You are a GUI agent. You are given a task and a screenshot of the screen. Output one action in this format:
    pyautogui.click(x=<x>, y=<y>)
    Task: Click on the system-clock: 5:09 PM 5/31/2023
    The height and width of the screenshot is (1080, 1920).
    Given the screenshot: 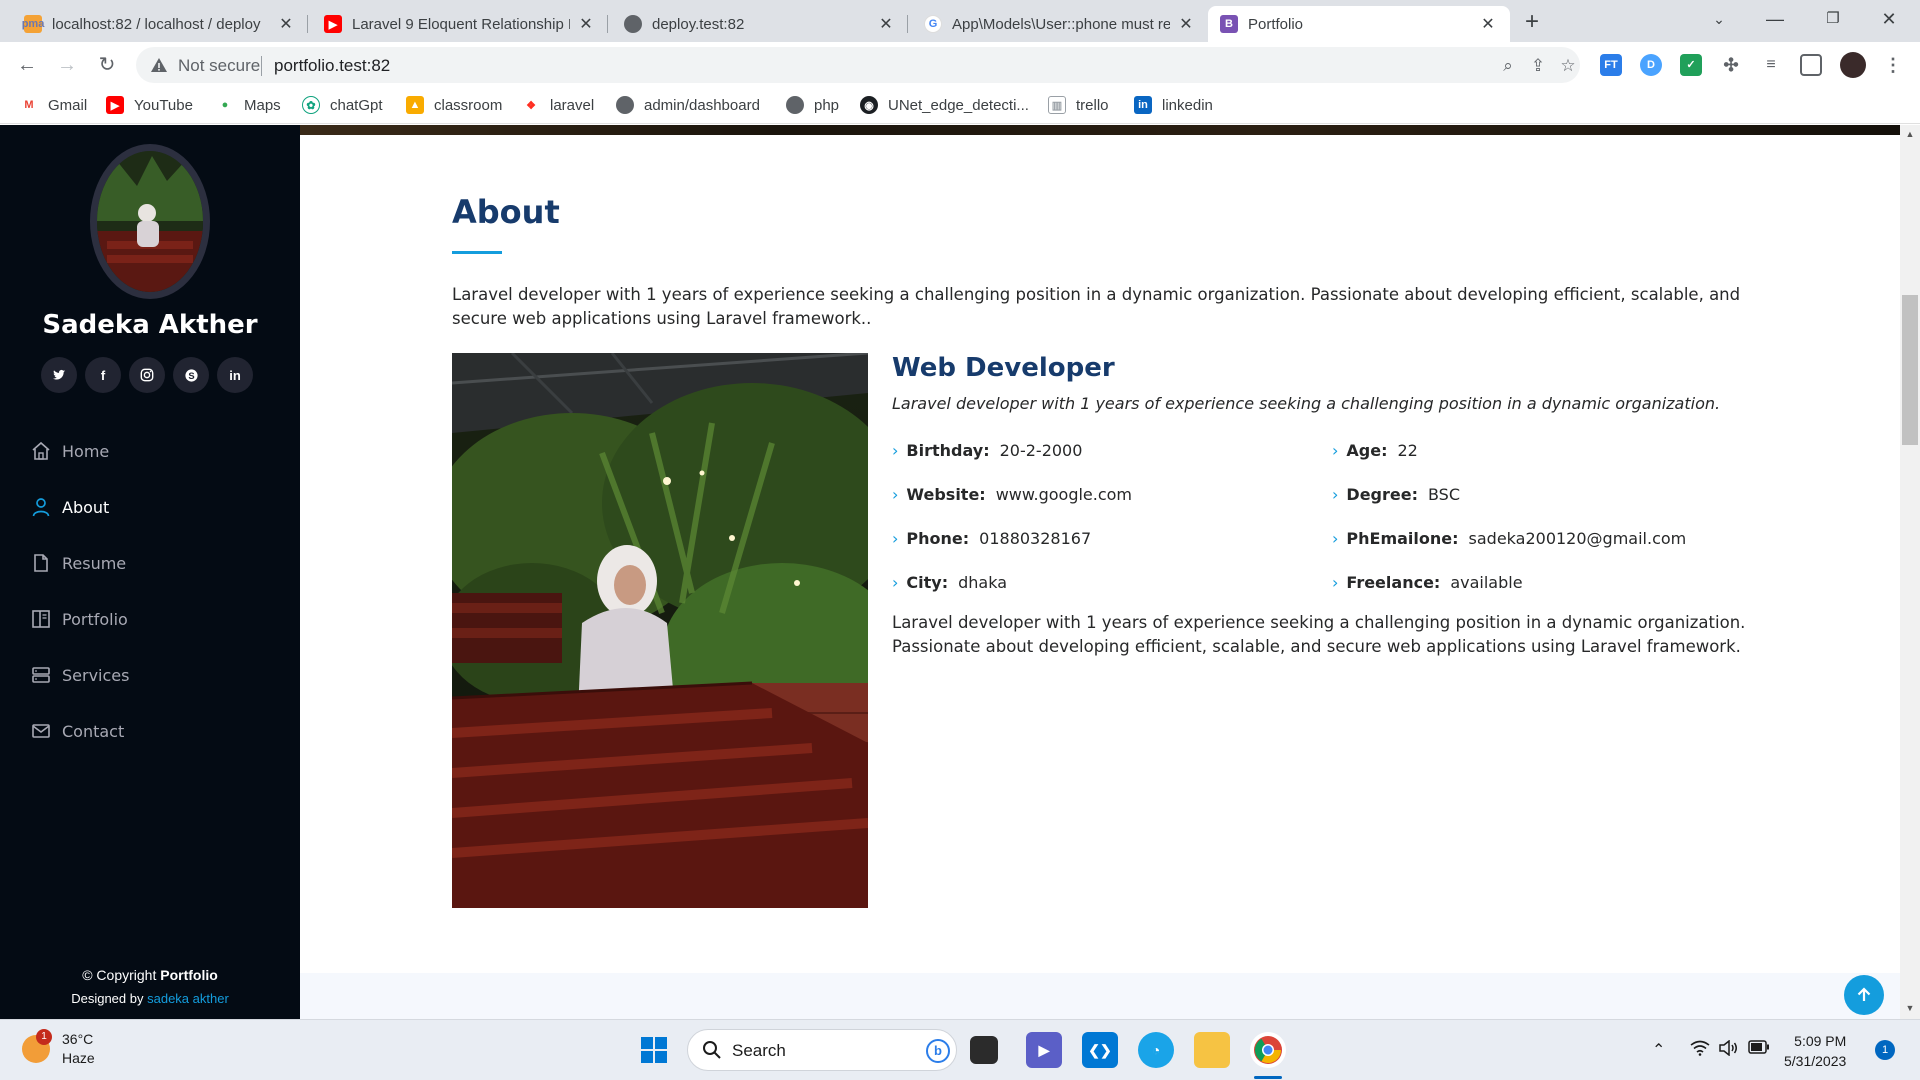 What is the action you would take?
    pyautogui.click(x=1815, y=1051)
    